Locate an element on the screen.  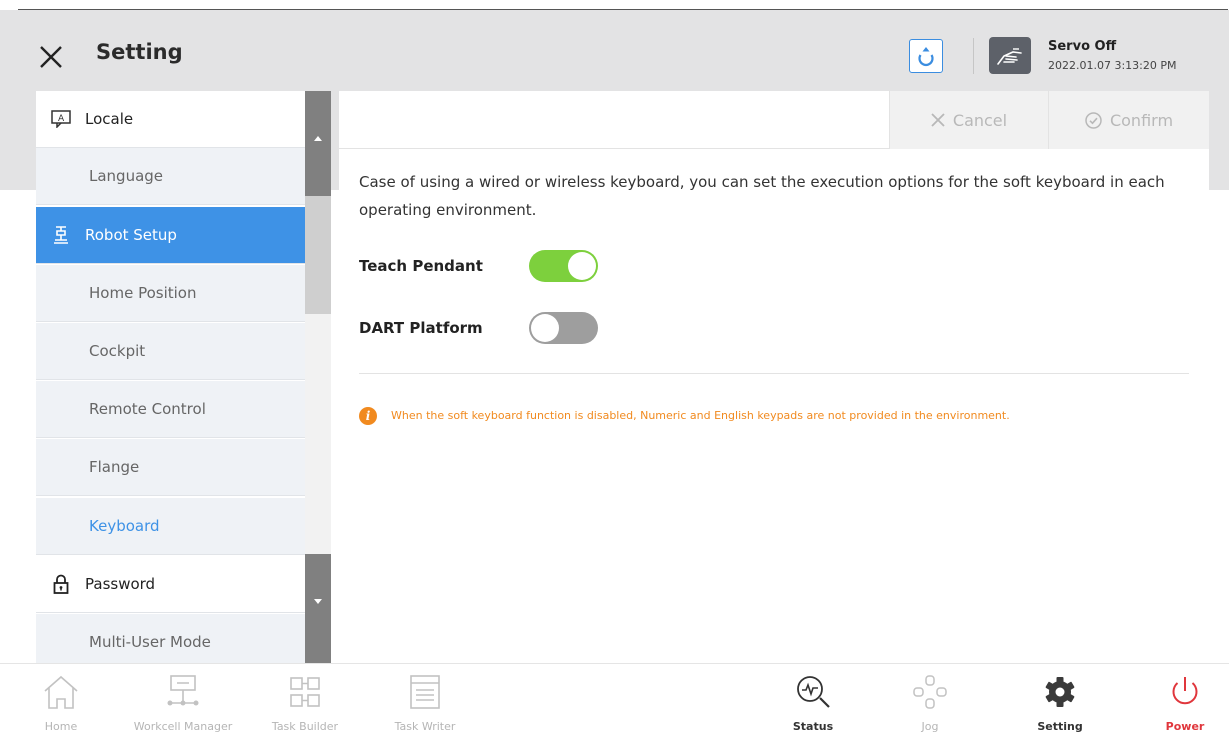
close-button is located at coordinates (51, 57).